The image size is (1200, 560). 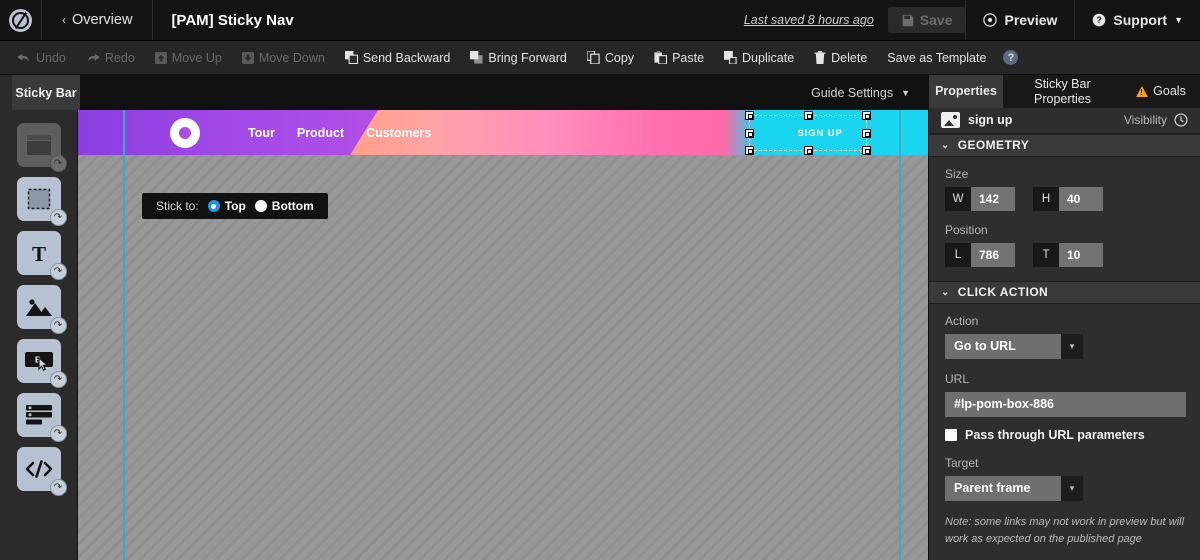 I want to click on selected-element-row: sign up Visibility, so click(x=1064, y=121).